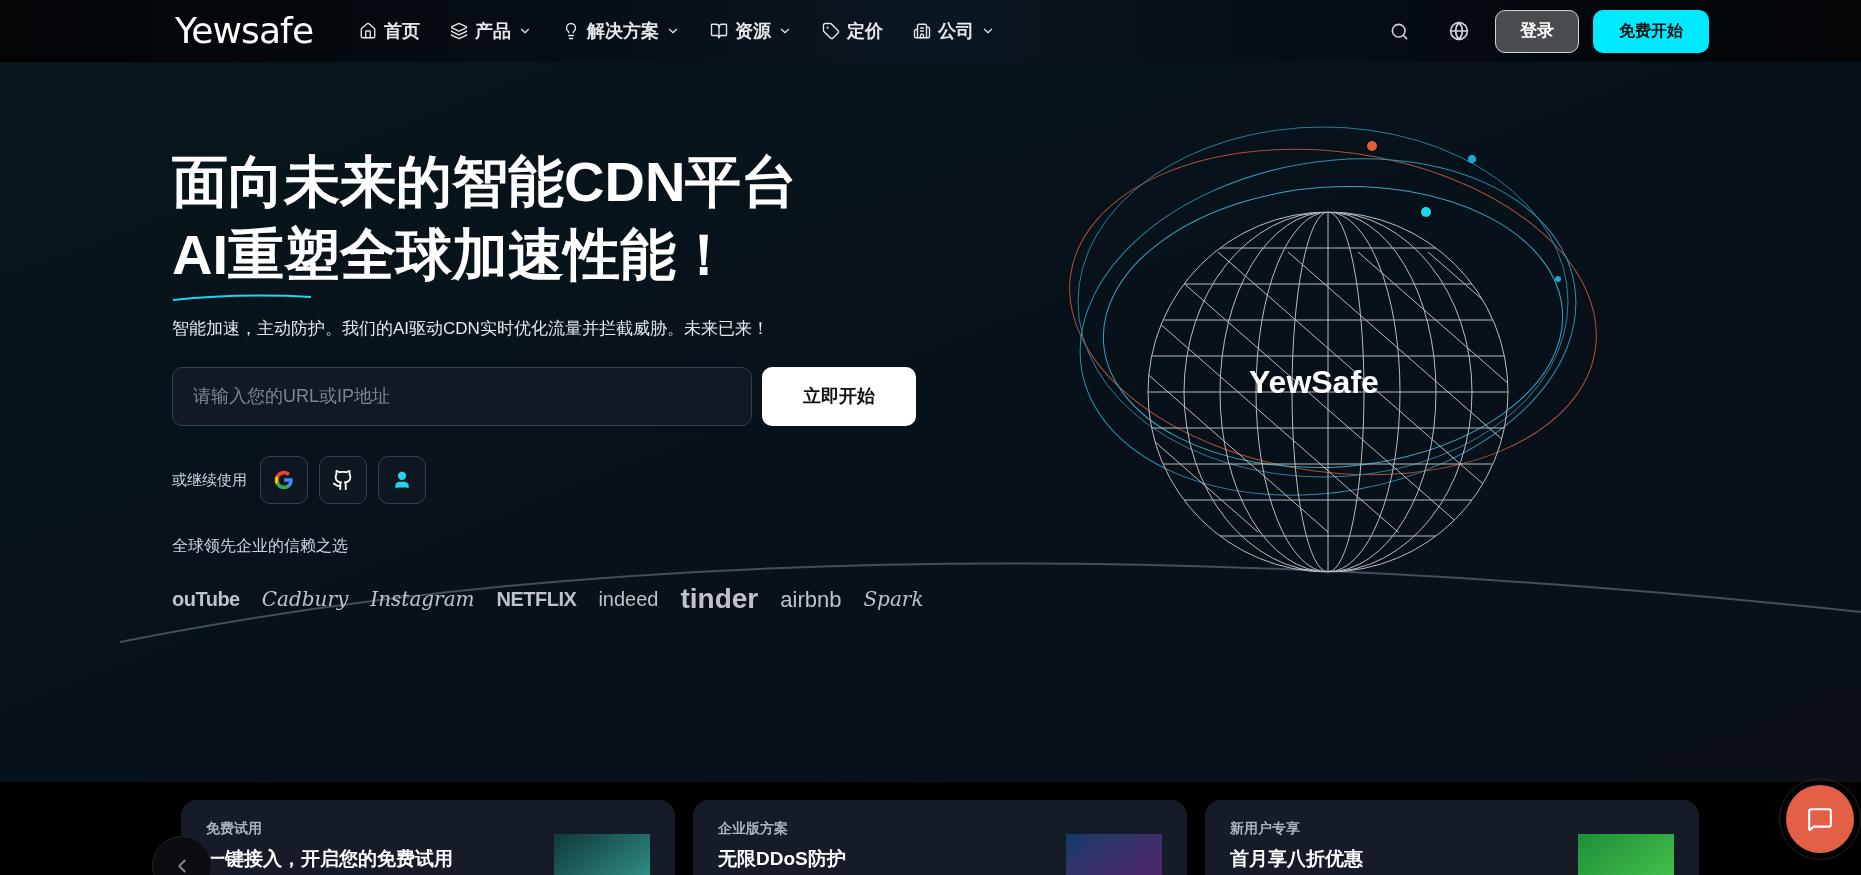  I want to click on free-start-button: 免费开始, so click(1651, 31).